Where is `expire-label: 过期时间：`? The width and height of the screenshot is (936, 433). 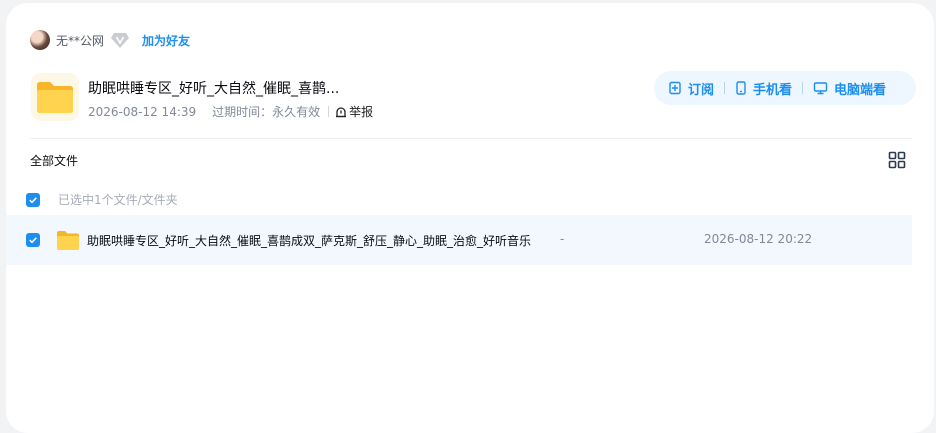 expire-label: 过期时间： is located at coordinates (242, 112).